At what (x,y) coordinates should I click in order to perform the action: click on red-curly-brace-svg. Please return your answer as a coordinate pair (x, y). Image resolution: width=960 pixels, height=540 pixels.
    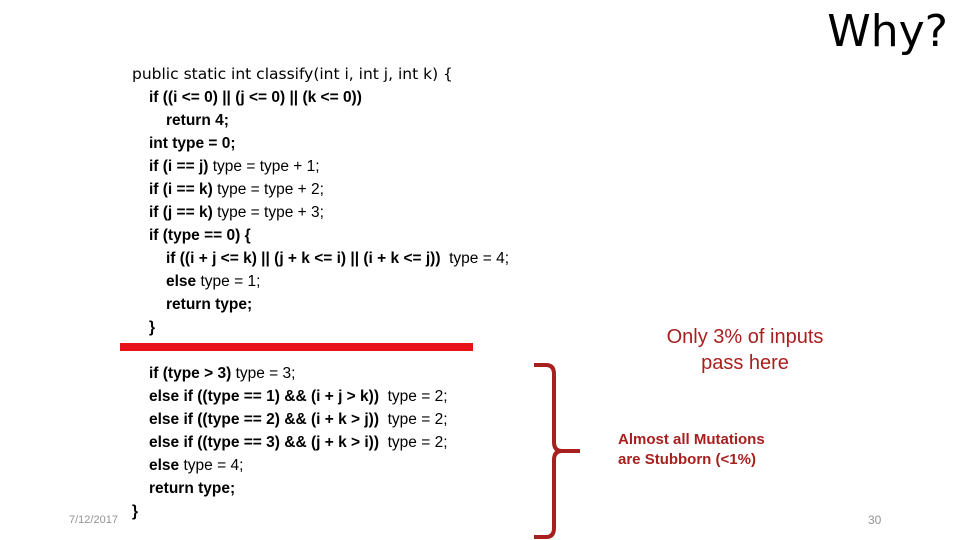
    Looking at the image, I should click on (557, 451).